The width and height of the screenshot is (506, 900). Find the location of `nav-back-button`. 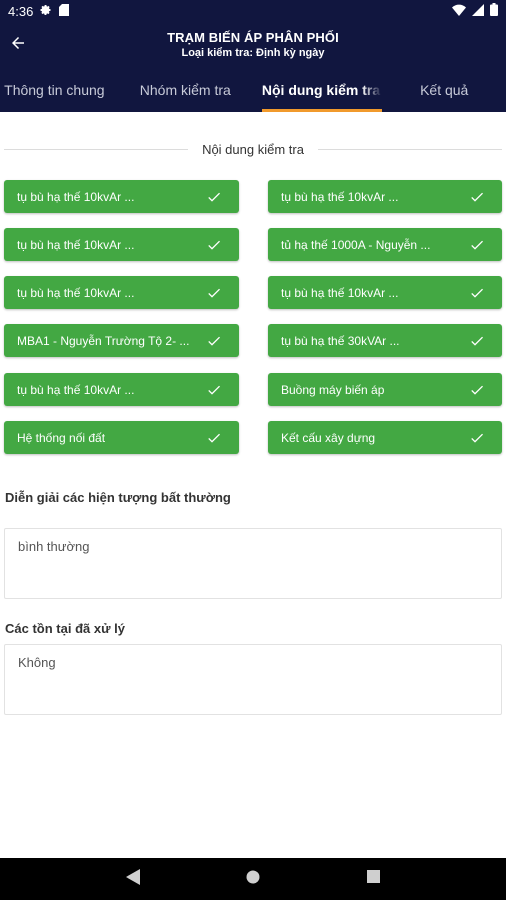

nav-back-button is located at coordinates (133, 879).